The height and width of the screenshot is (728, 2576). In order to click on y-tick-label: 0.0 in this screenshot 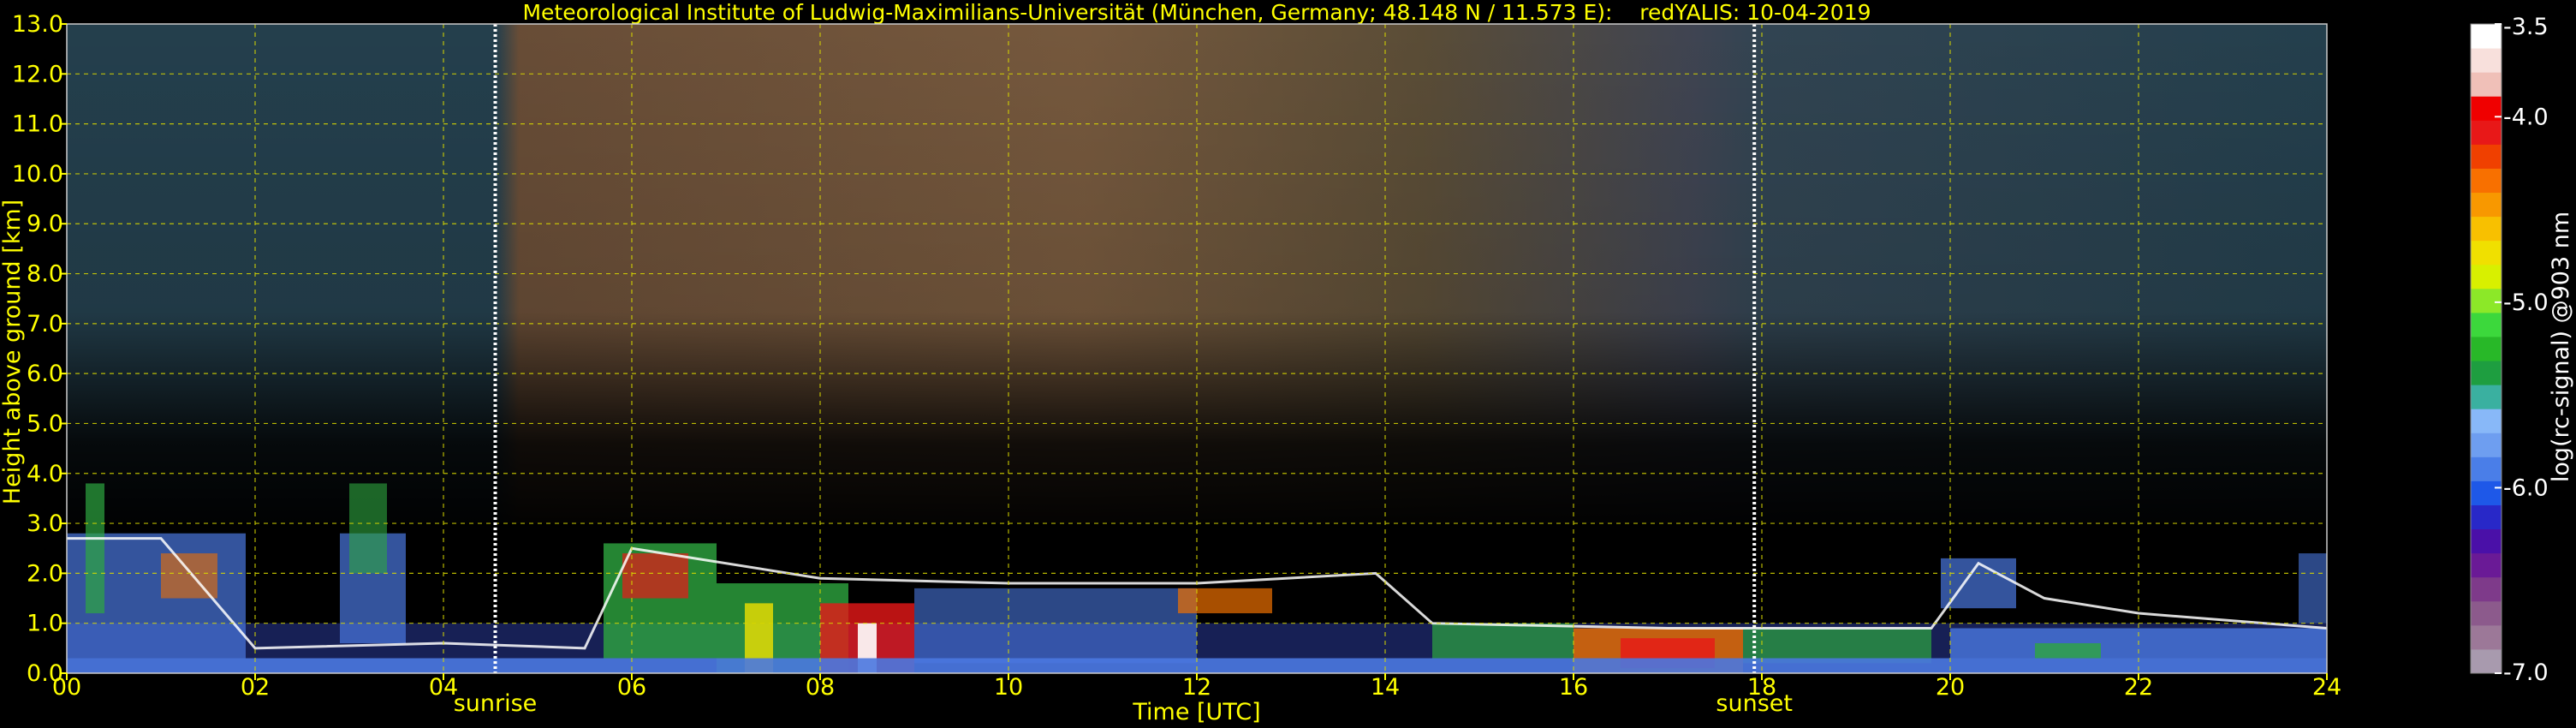, I will do `click(45, 673)`.